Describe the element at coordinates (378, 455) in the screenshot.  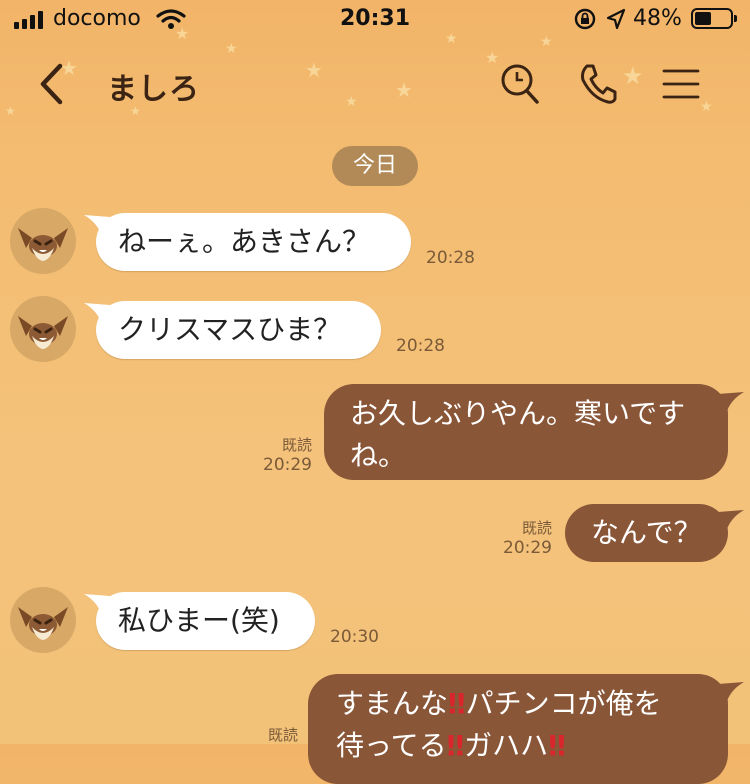
I see `message-line: ね。` at that location.